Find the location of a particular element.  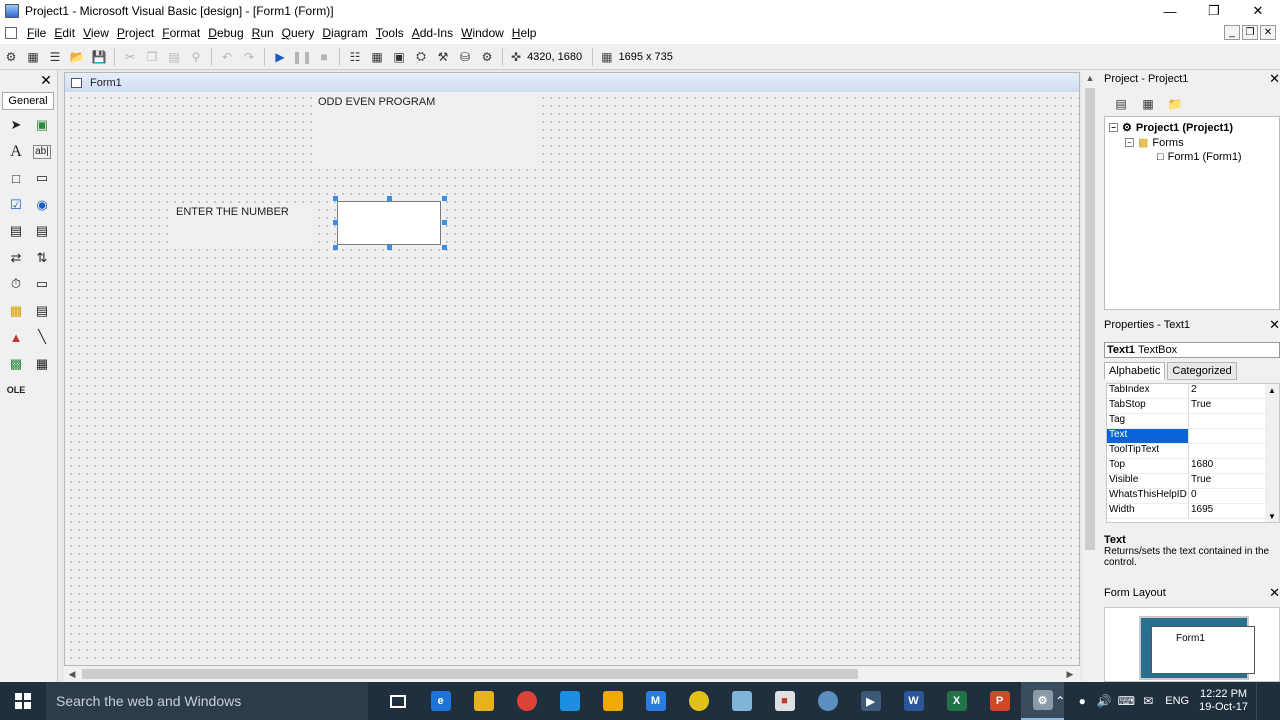

app-docs-icon: ■ is located at coordinates (784, 701).